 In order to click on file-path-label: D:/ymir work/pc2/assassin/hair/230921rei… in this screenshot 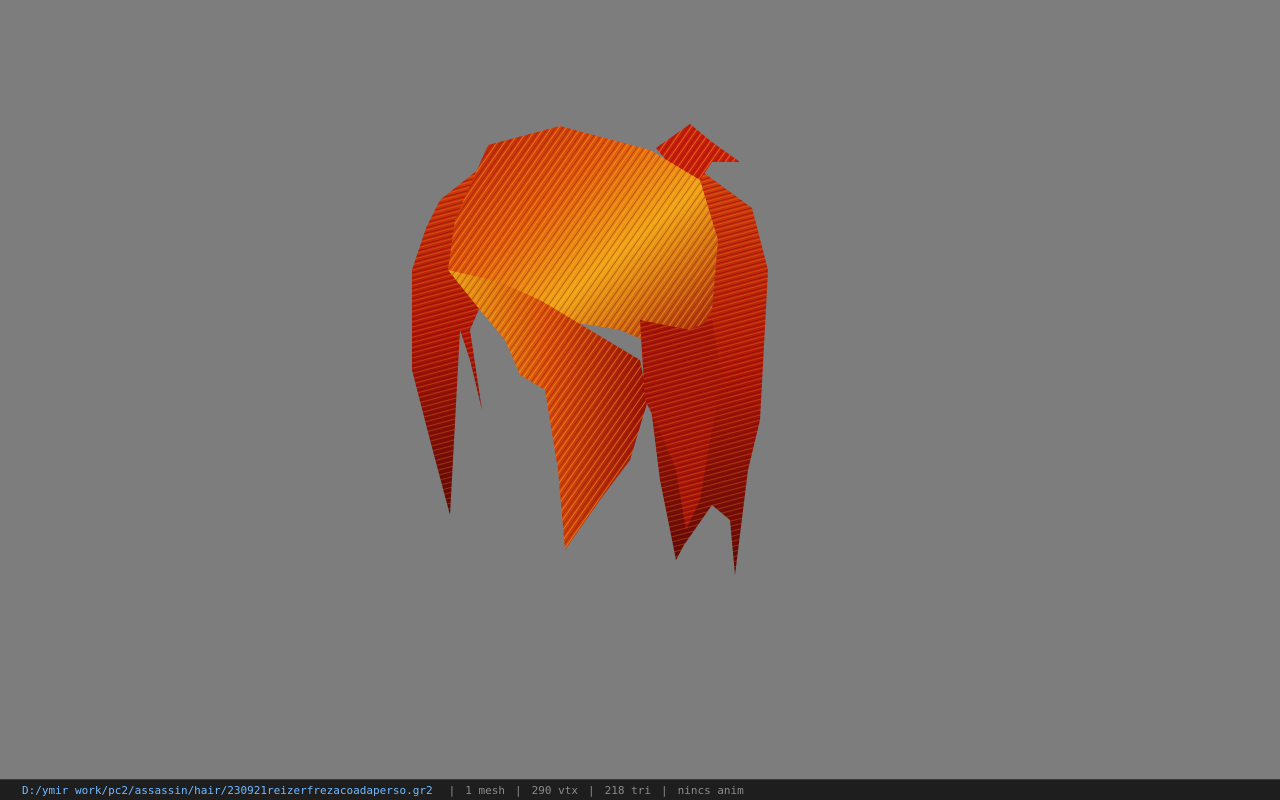, I will do `click(227, 790)`.